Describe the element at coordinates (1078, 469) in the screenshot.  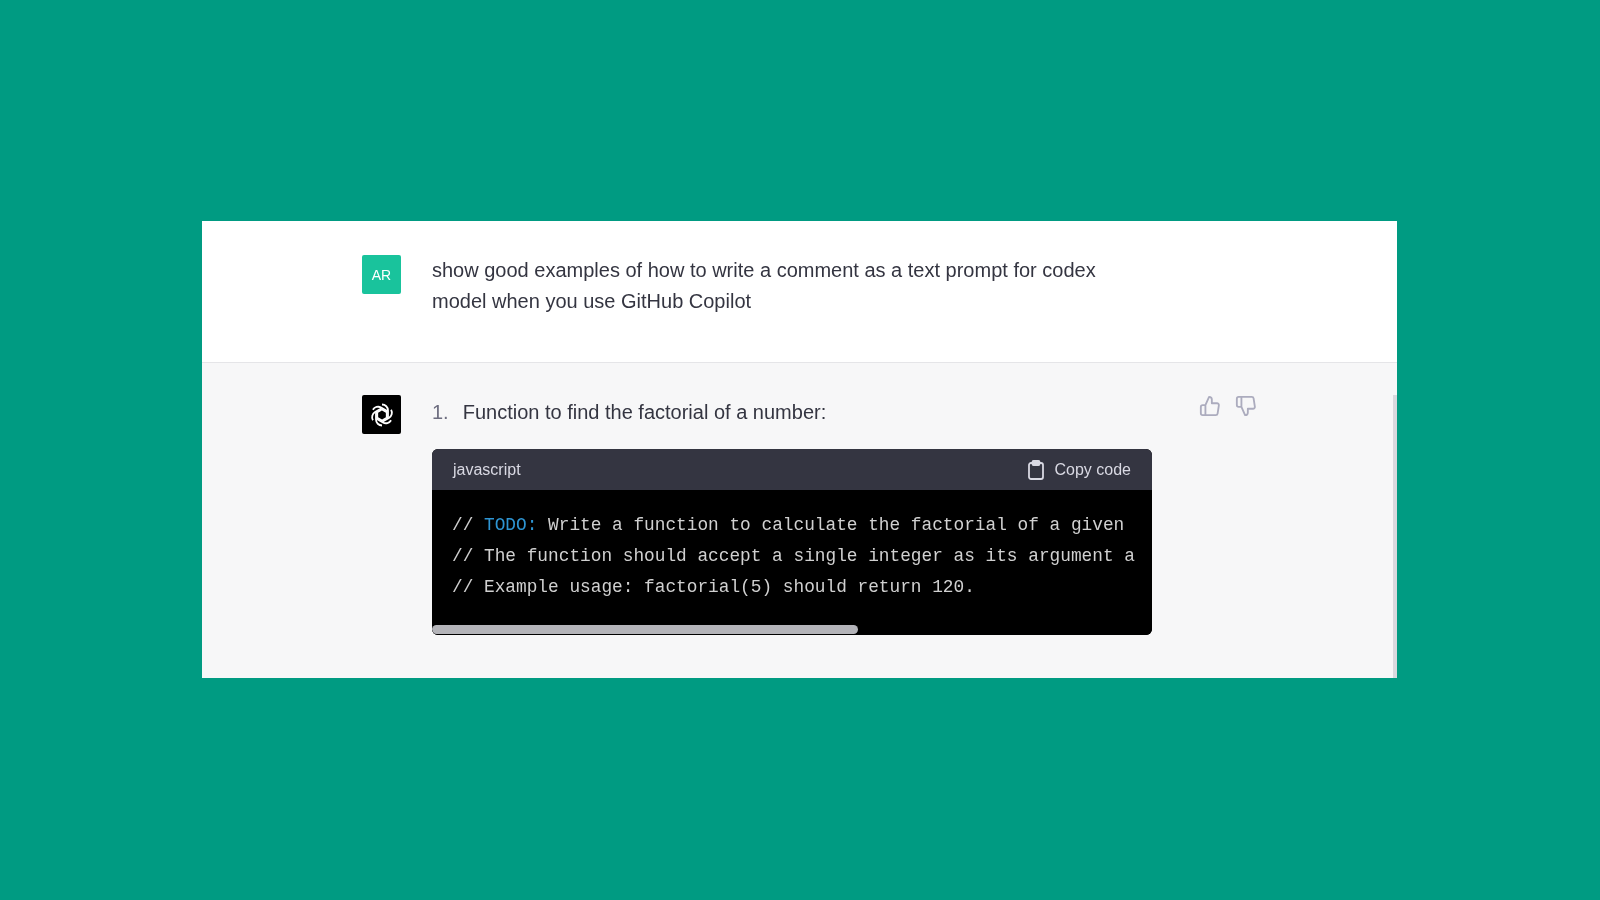
I see `copy-code-button: Copy code` at that location.